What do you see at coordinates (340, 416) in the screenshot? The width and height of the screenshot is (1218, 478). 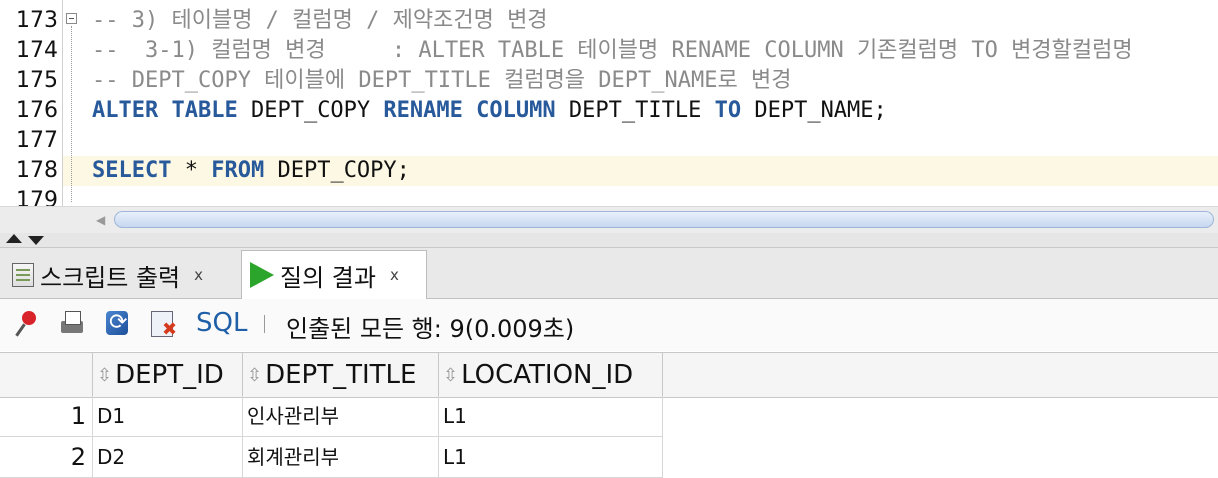 I see `cell-dept-title: 인사관리부` at bounding box center [340, 416].